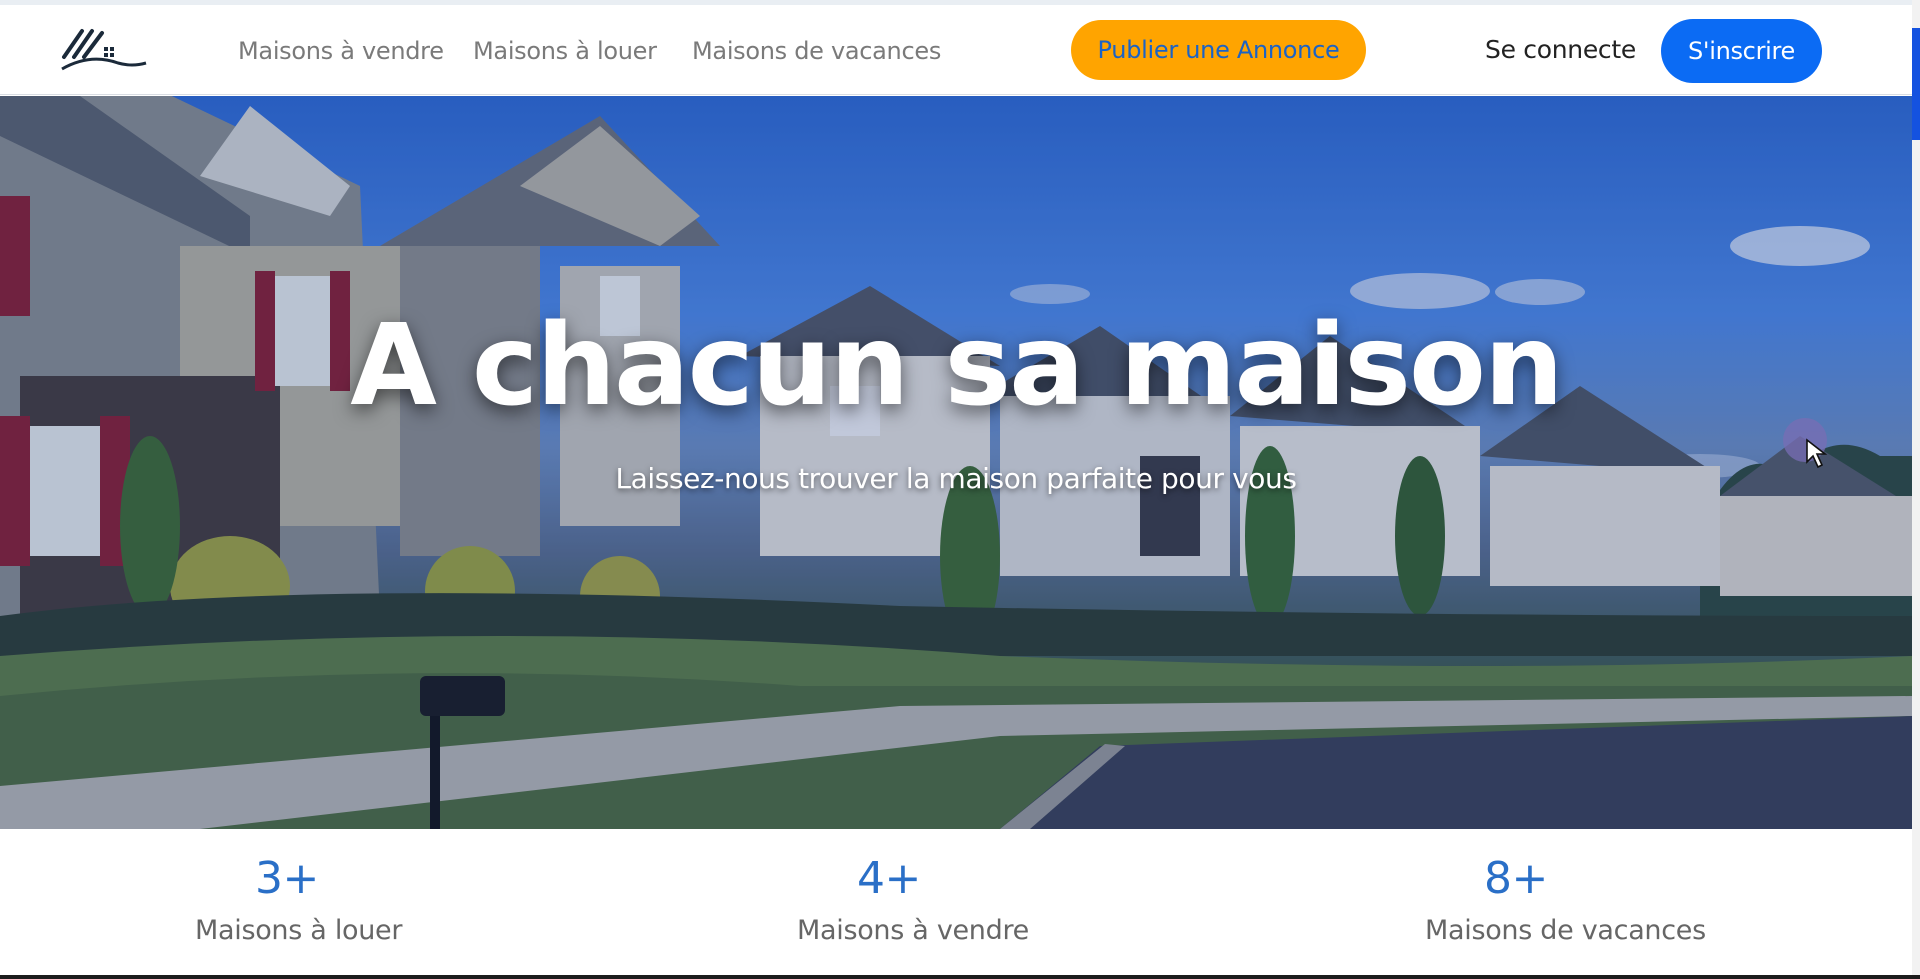 The width and height of the screenshot is (1920, 979). What do you see at coordinates (287, 878) in the screenshot?
I see `stat-value: 3+` at bounding box center [287, 878].